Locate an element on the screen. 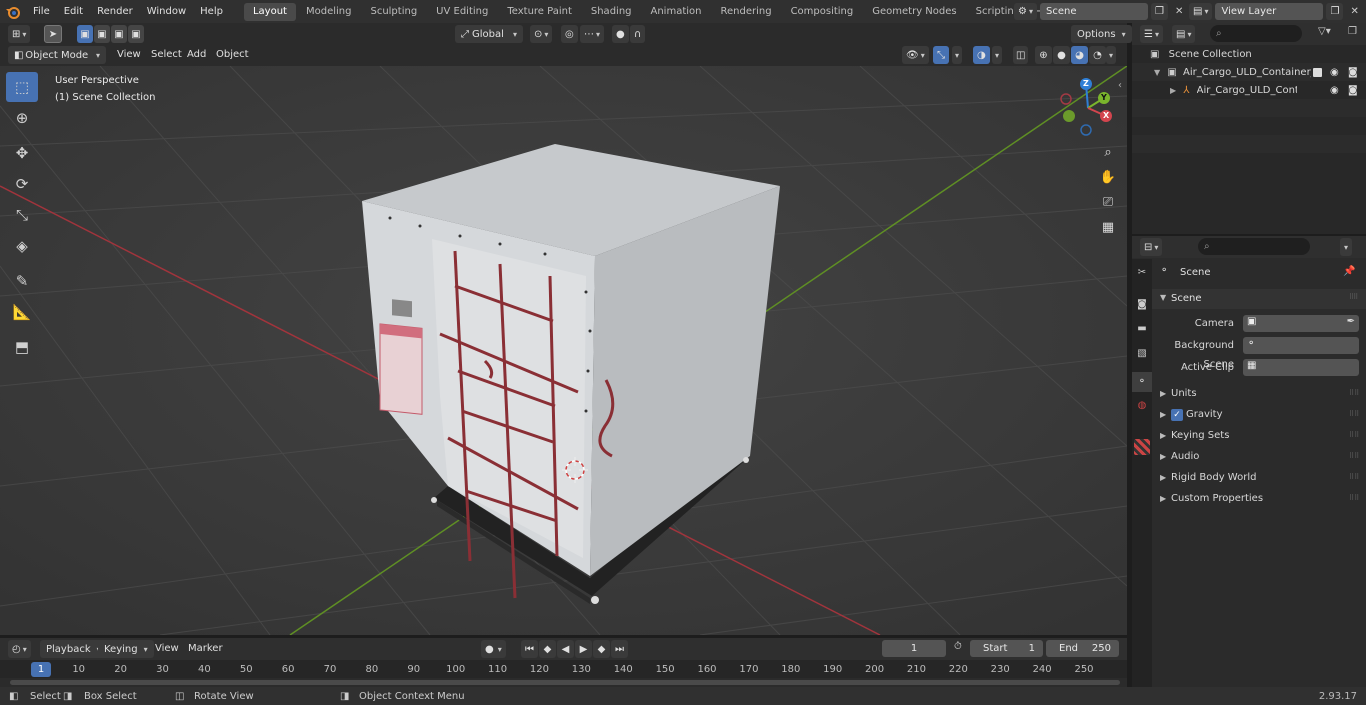 The width and height of the screenshot is (1366, 705). play-icon: ▶ is located at coordinates (583, 649).